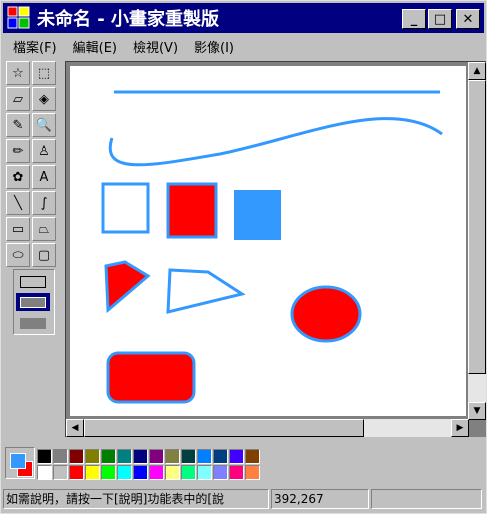  What do you see at coordinates (95, 46) in the screenshot?
I see `menu-edit: 編輯(E)` at bounding box center [95, 46].